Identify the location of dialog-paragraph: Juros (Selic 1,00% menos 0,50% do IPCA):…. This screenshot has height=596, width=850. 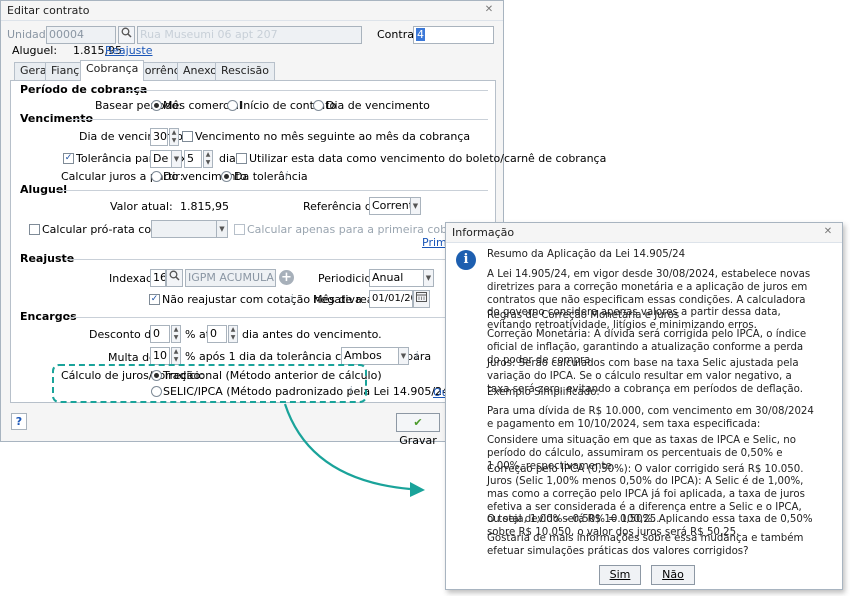
(650, 507).